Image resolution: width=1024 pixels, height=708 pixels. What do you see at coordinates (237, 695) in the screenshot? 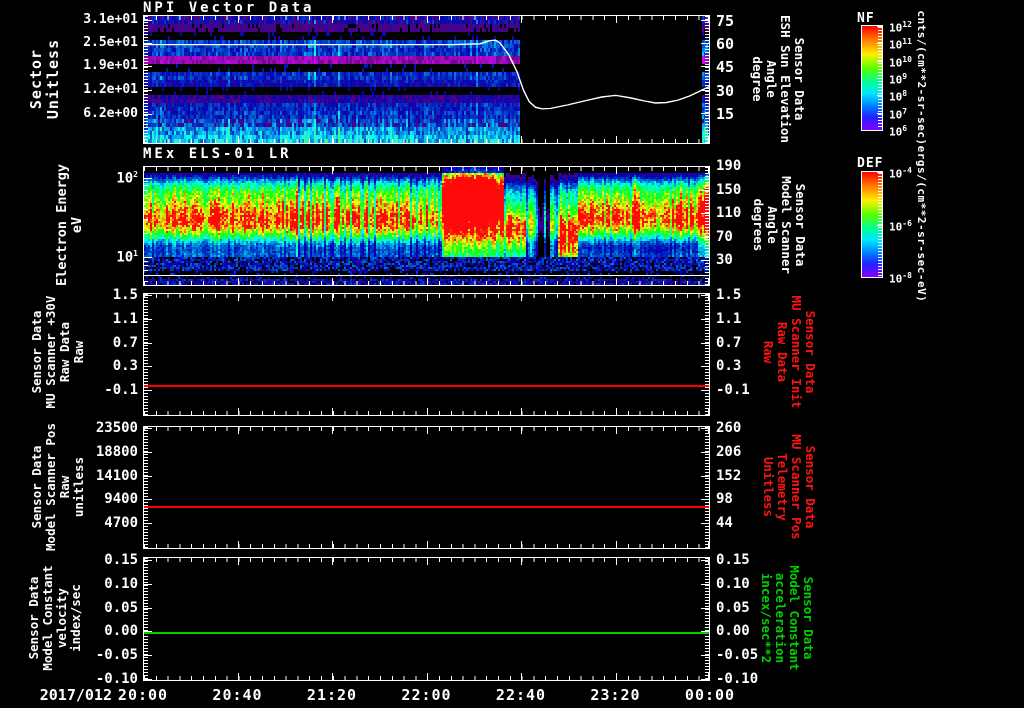
I see `x-tick-label: 20:40` at bounding box center [237, 695].